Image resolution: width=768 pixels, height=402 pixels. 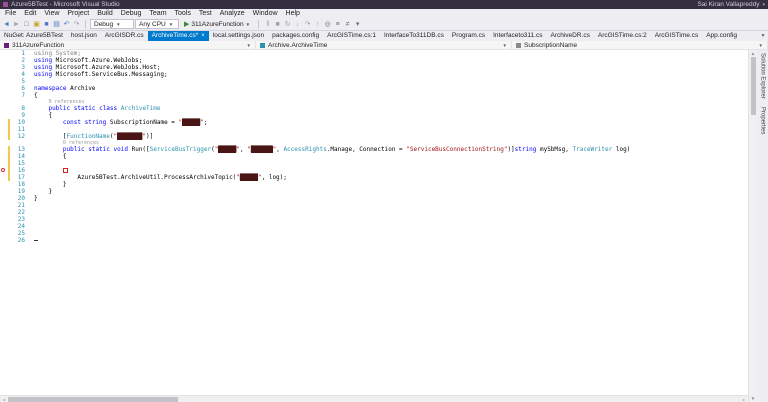 What do you see at coordinates (40, 115) in the screenshot?
I see `code-text: {` at bounding box center [40, 115].